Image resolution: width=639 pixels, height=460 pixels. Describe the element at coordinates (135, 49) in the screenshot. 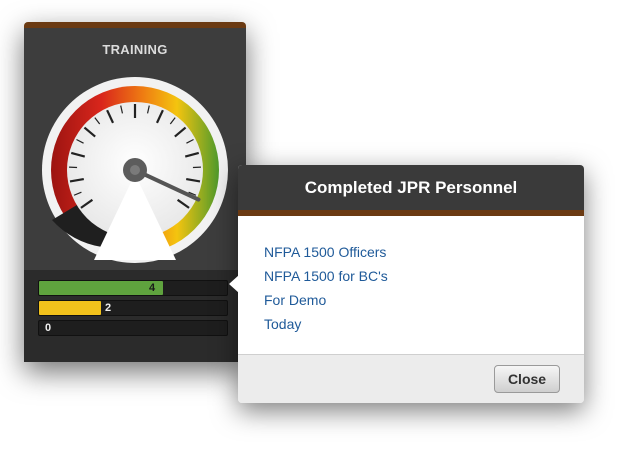

I see `widget-title: TRAINING` at that location.